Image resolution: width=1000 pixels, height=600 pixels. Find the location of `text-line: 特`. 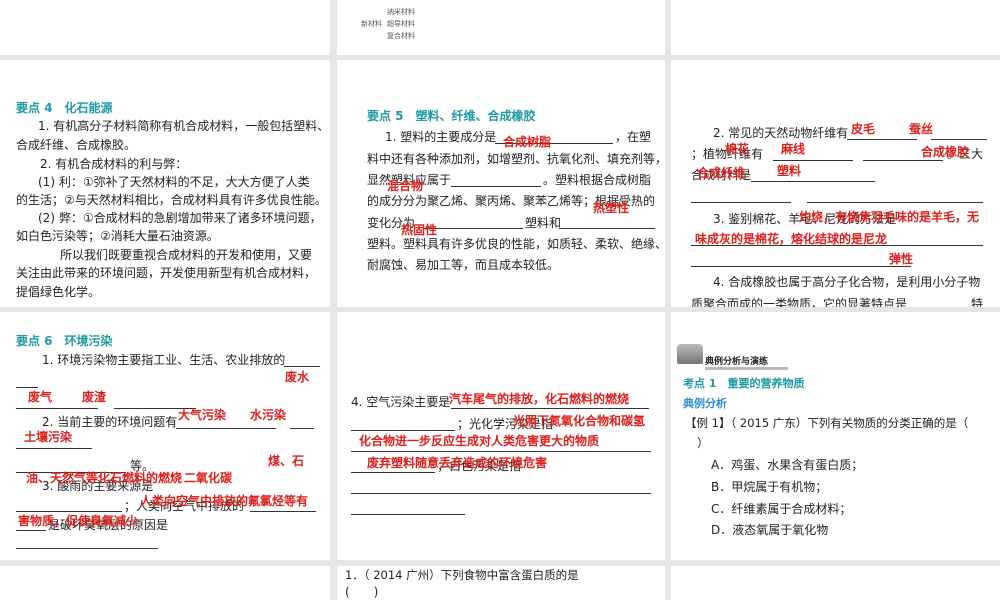

text-line: 特 is located at coordinates (977, 302).